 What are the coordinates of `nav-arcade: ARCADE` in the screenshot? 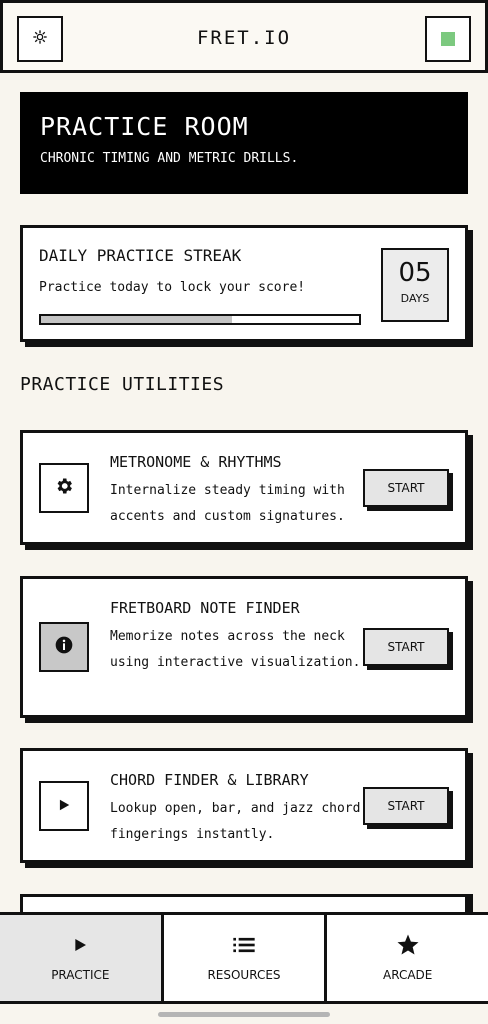 It's located at (407, 958).